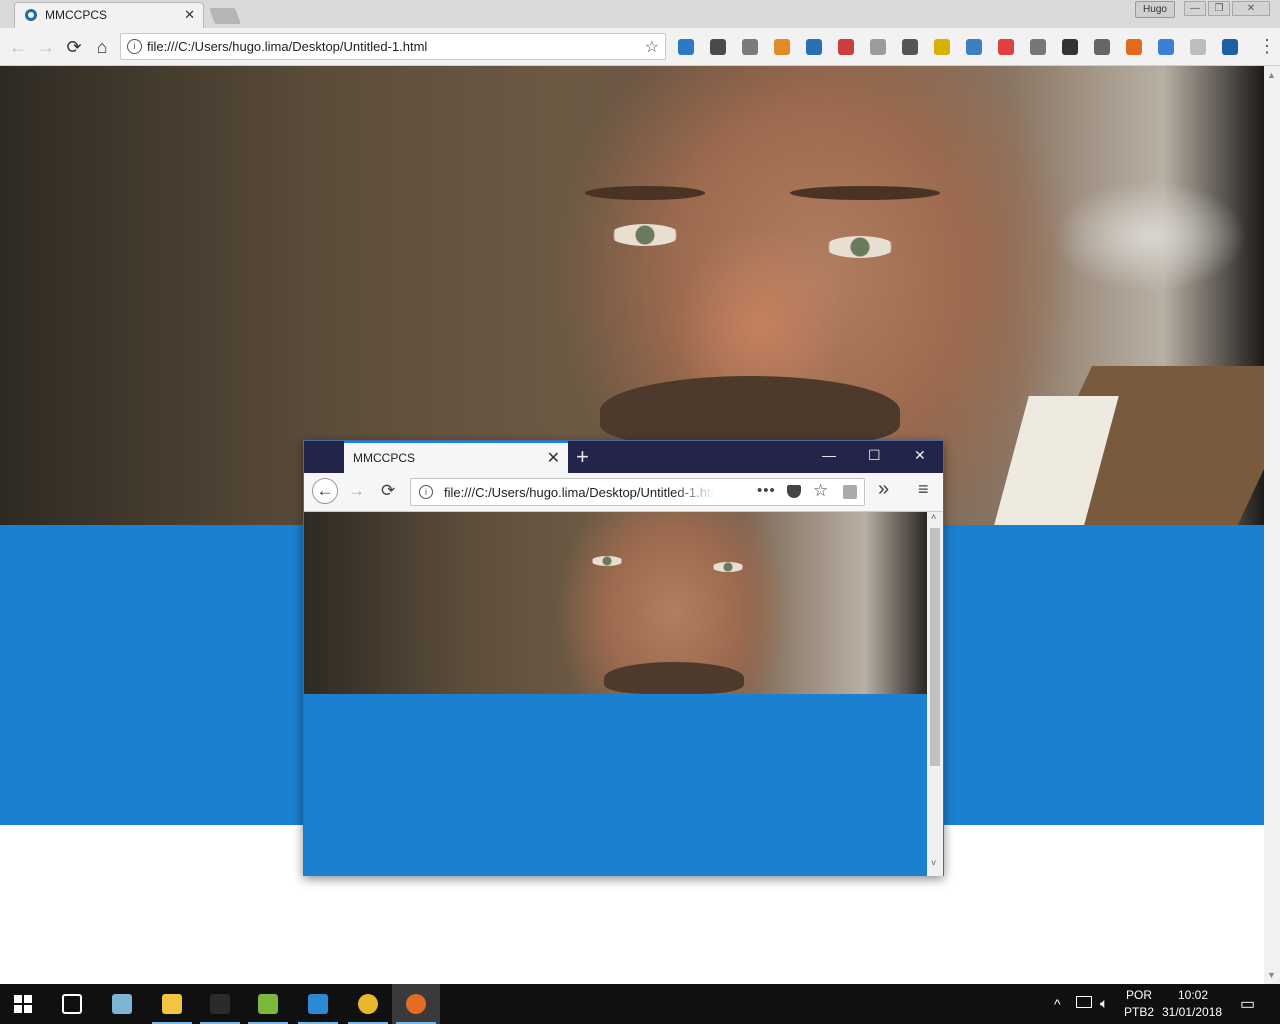 Image resolution: width=1280 pixels, height=1024 pixels. I want to click on ff-photo-moustache, so click(674, 678).